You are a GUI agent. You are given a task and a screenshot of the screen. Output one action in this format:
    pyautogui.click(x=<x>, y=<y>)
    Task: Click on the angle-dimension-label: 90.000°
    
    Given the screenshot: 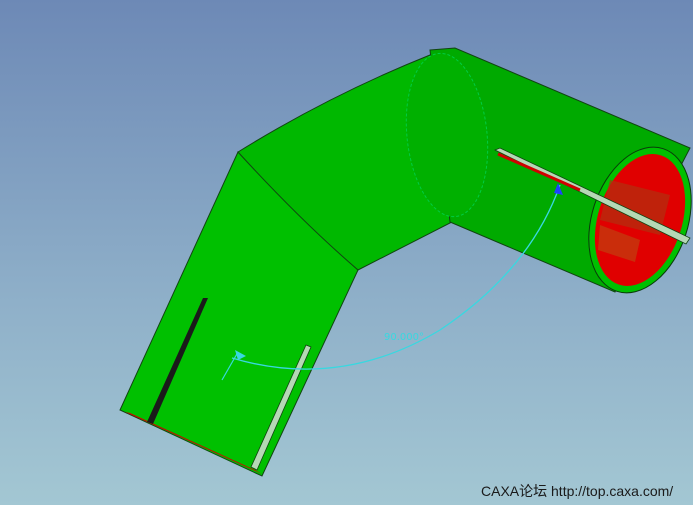 What is the action you would take?
    pyautogui.click(x=404, y=337)
    